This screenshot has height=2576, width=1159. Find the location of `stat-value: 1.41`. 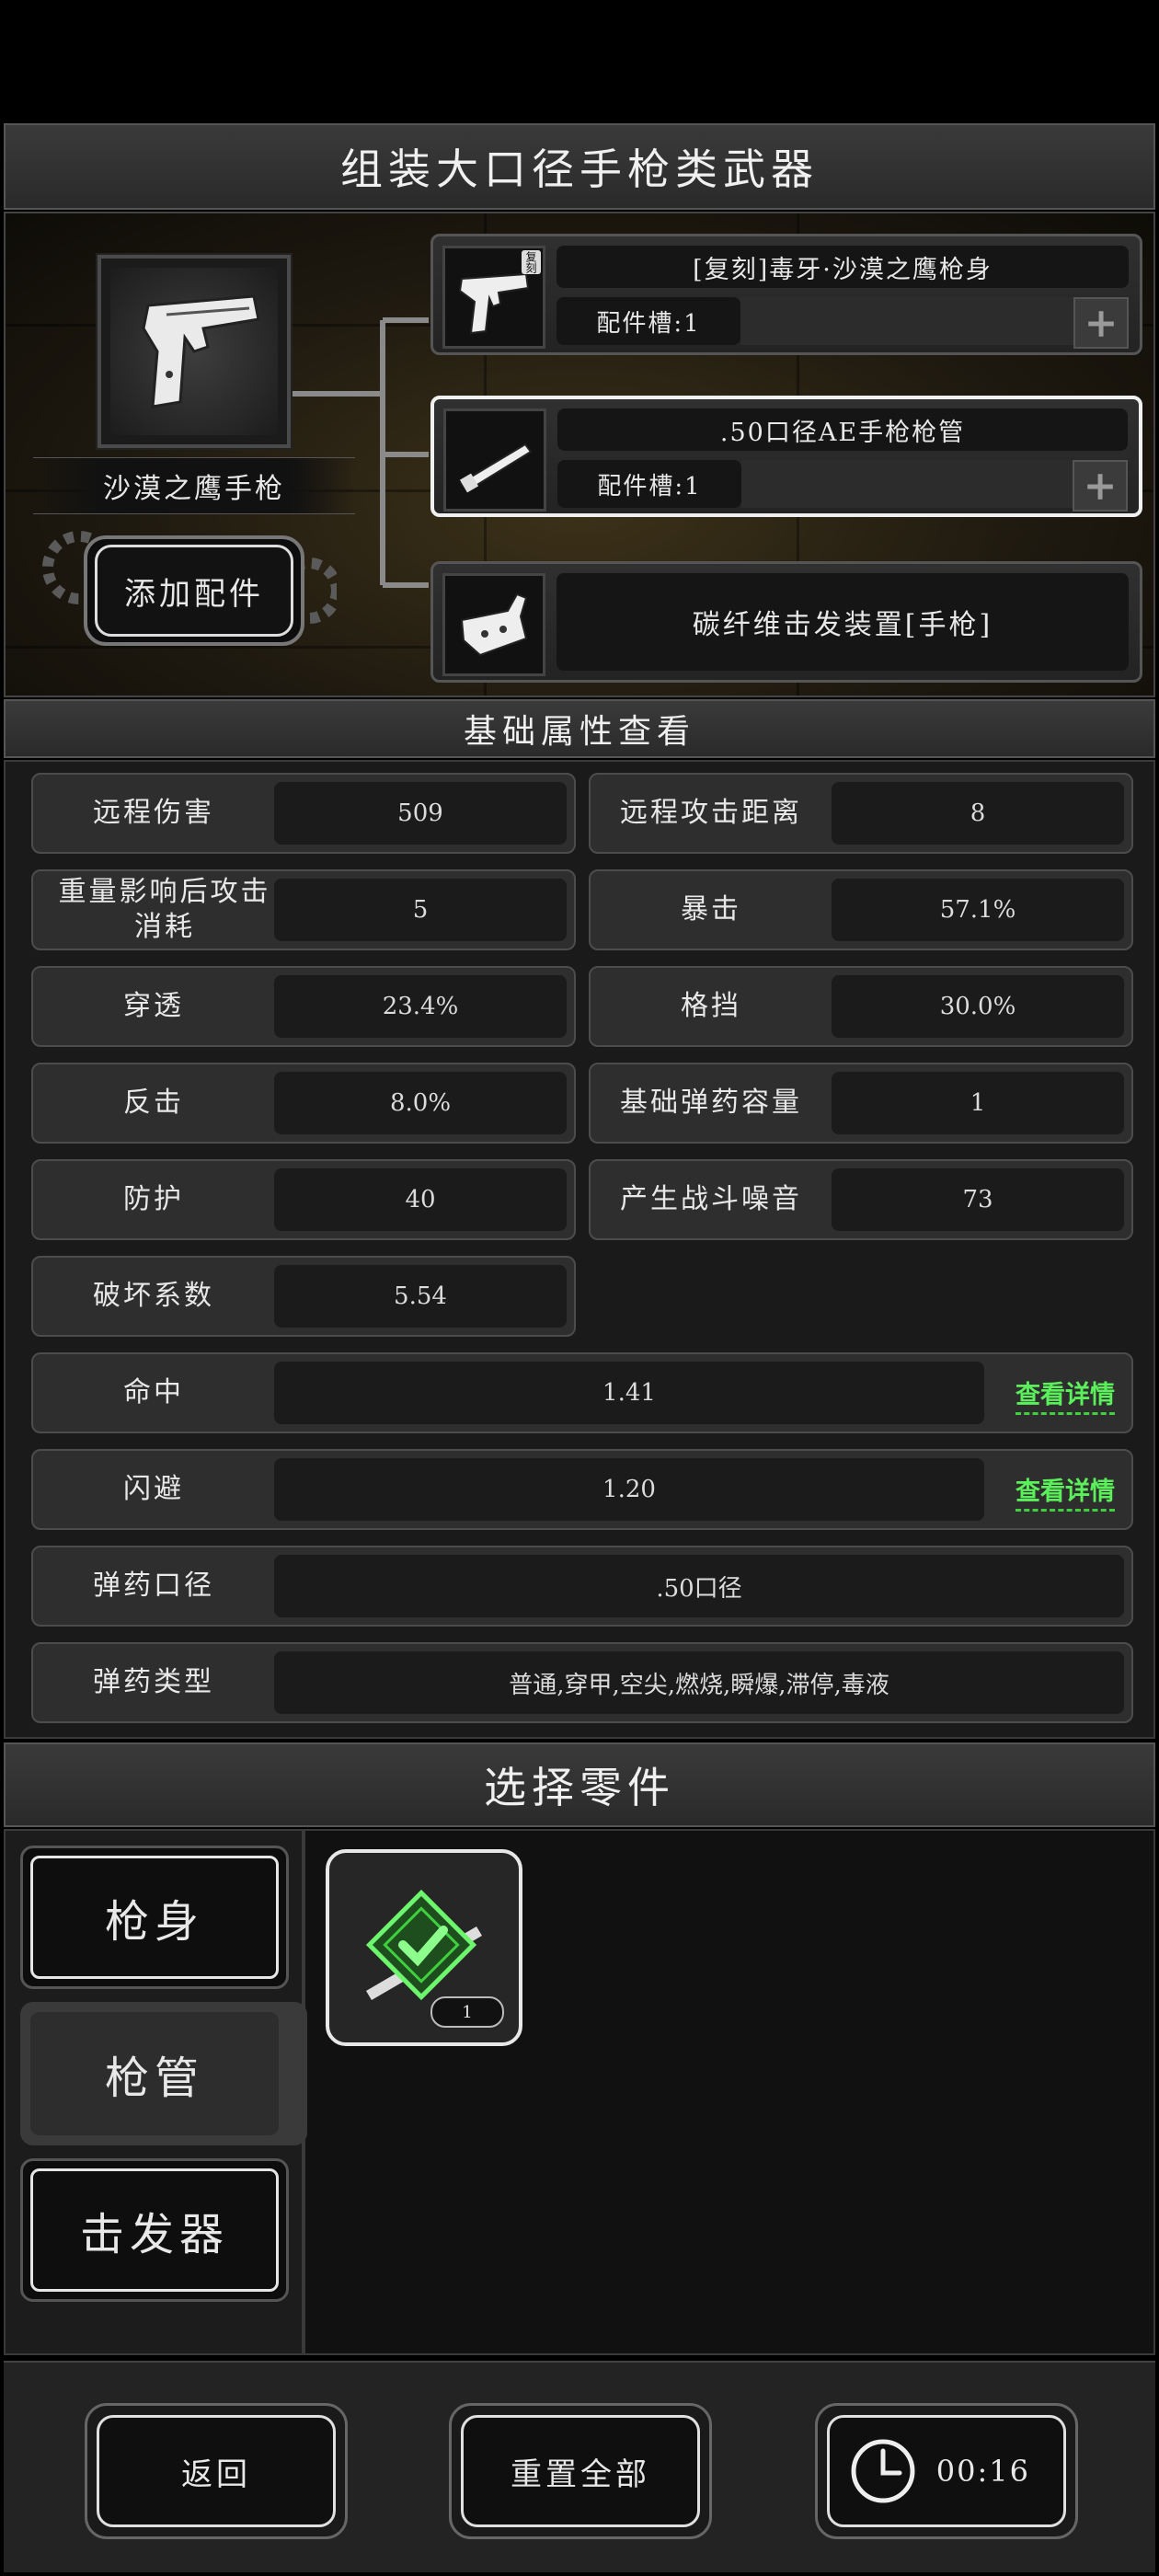

stat-value: 1.41 is located at coordinates (629, 1393).